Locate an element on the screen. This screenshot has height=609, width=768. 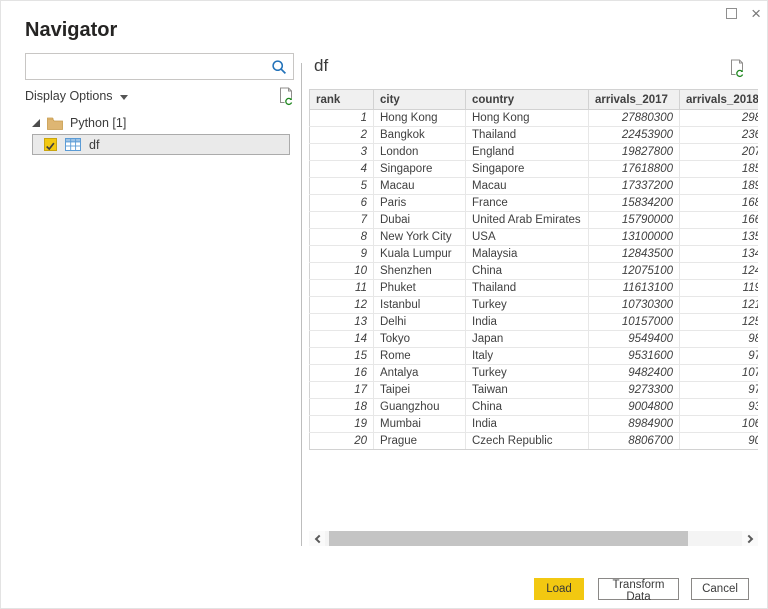
table-cell-rank: 1 is located at coordinates (341, 118).